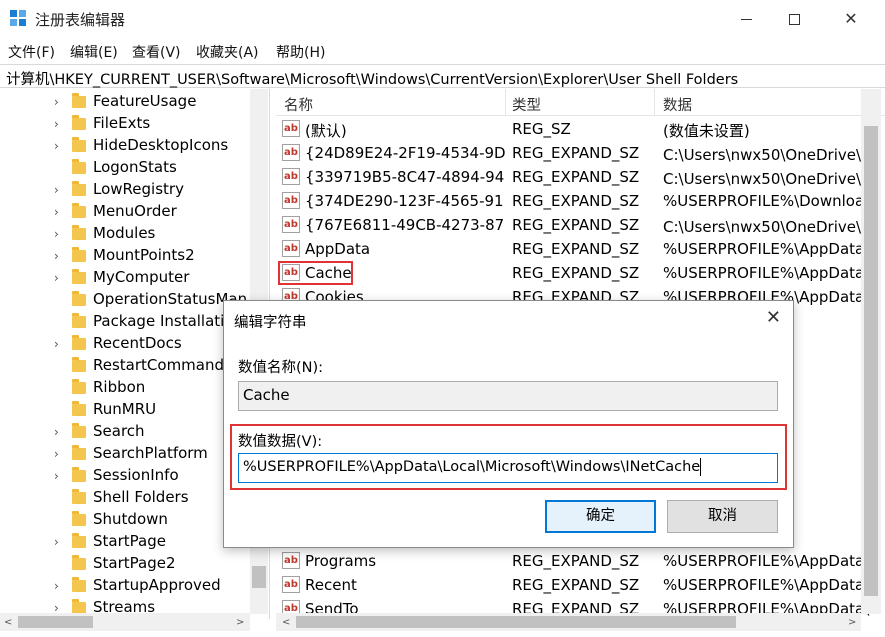  I want to click on tree-item: ›HideDesktopIcons, so click(135, 146).